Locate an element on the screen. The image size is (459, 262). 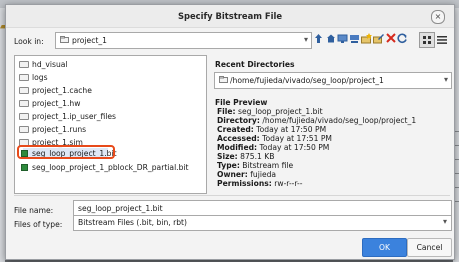
dialog-title: Specify Bitstream File is located at coordinates (230, 16).